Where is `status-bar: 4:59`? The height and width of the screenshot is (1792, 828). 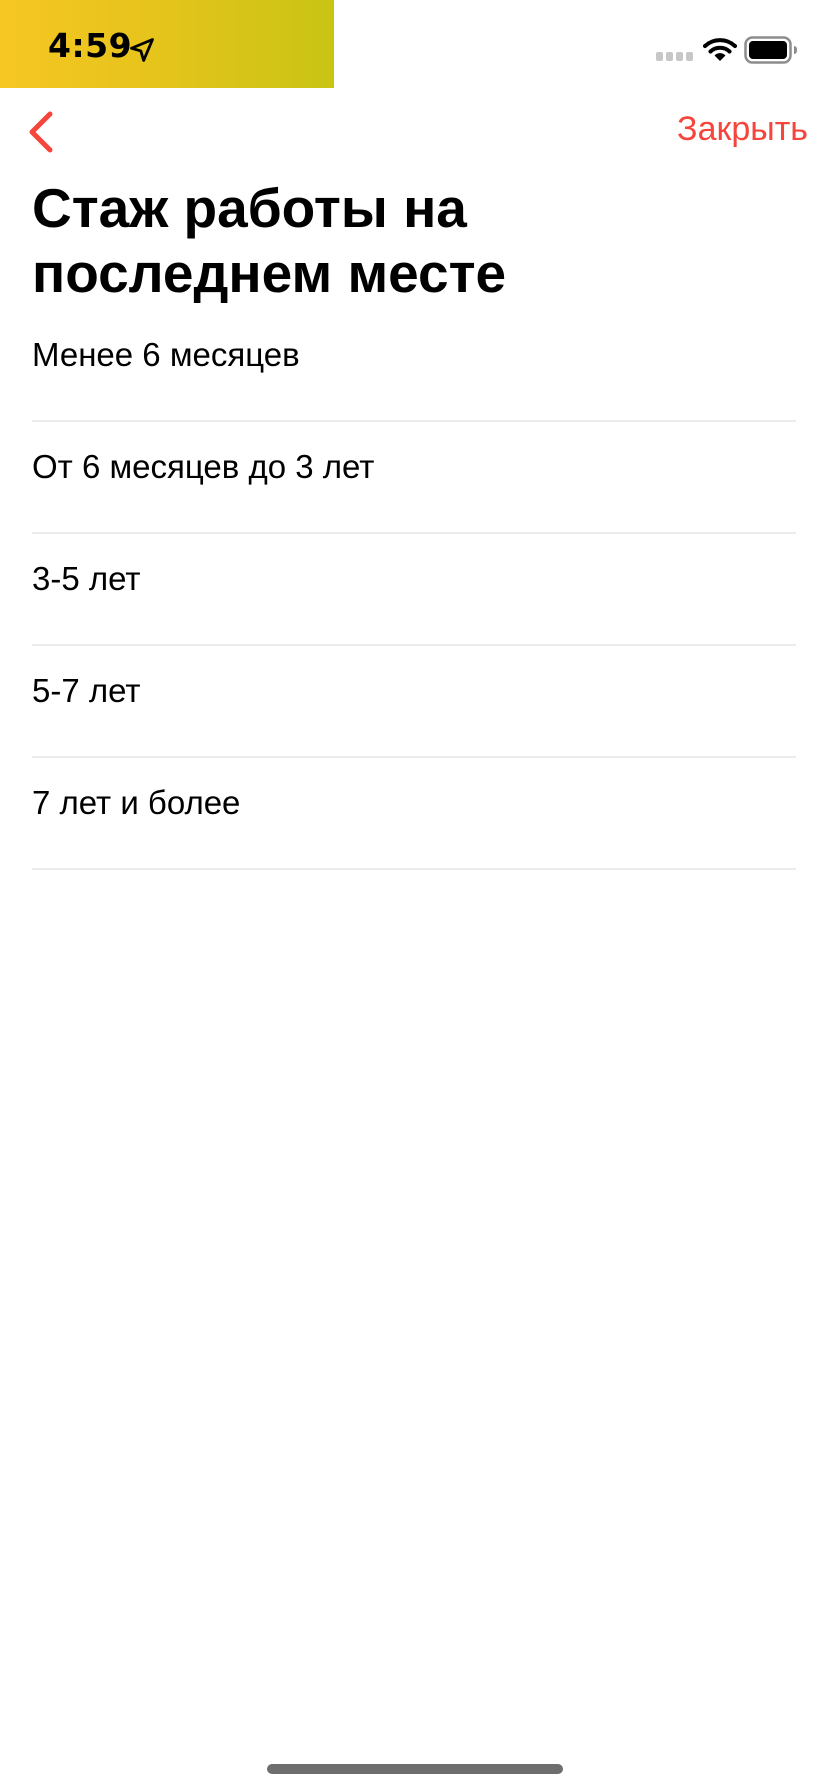
status-bar: 4:59 is located at coordinates (414, 44).